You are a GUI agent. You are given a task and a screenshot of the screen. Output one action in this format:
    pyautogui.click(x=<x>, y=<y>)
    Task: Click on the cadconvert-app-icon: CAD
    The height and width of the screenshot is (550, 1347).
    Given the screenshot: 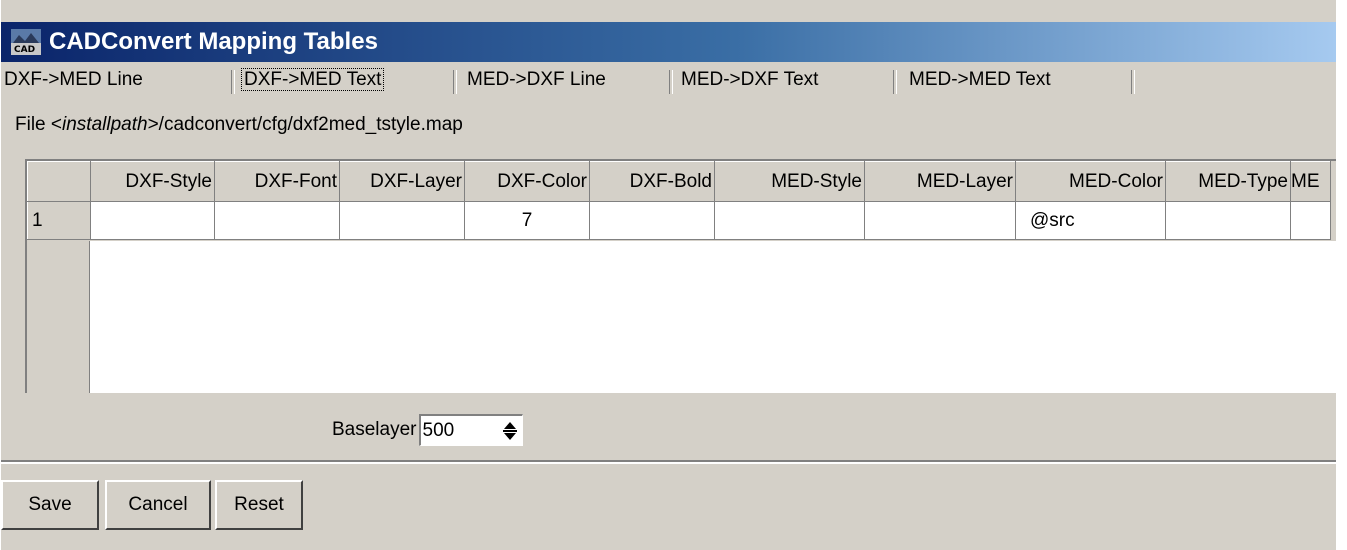 What is the action you would take?
    pyautogui.click(x=26, y=42)
    